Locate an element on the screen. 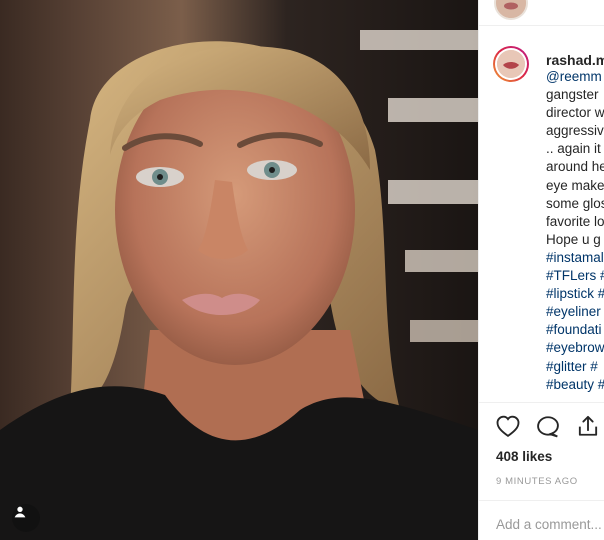 This screenshot has width=604, height=540. share-icon is located at coordinates (588, 426).